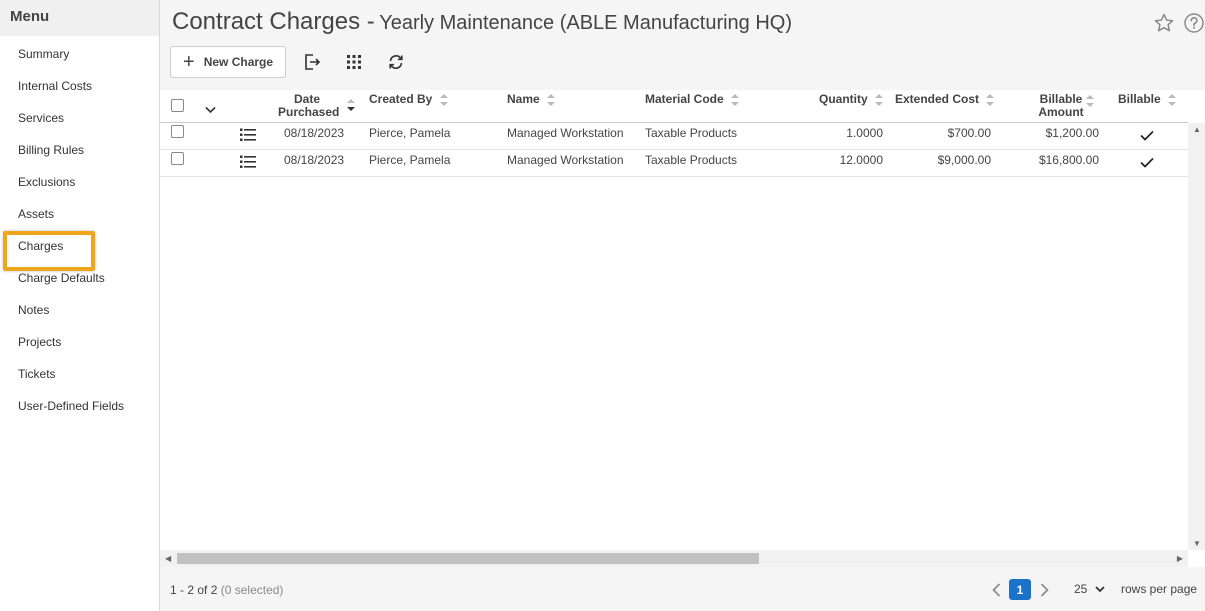 The height and width of the screenshot is (611, 1205). Describe the element at coordinates (401, 99) in the screenshot. I see `header-created-by-label: Created By` at that location.